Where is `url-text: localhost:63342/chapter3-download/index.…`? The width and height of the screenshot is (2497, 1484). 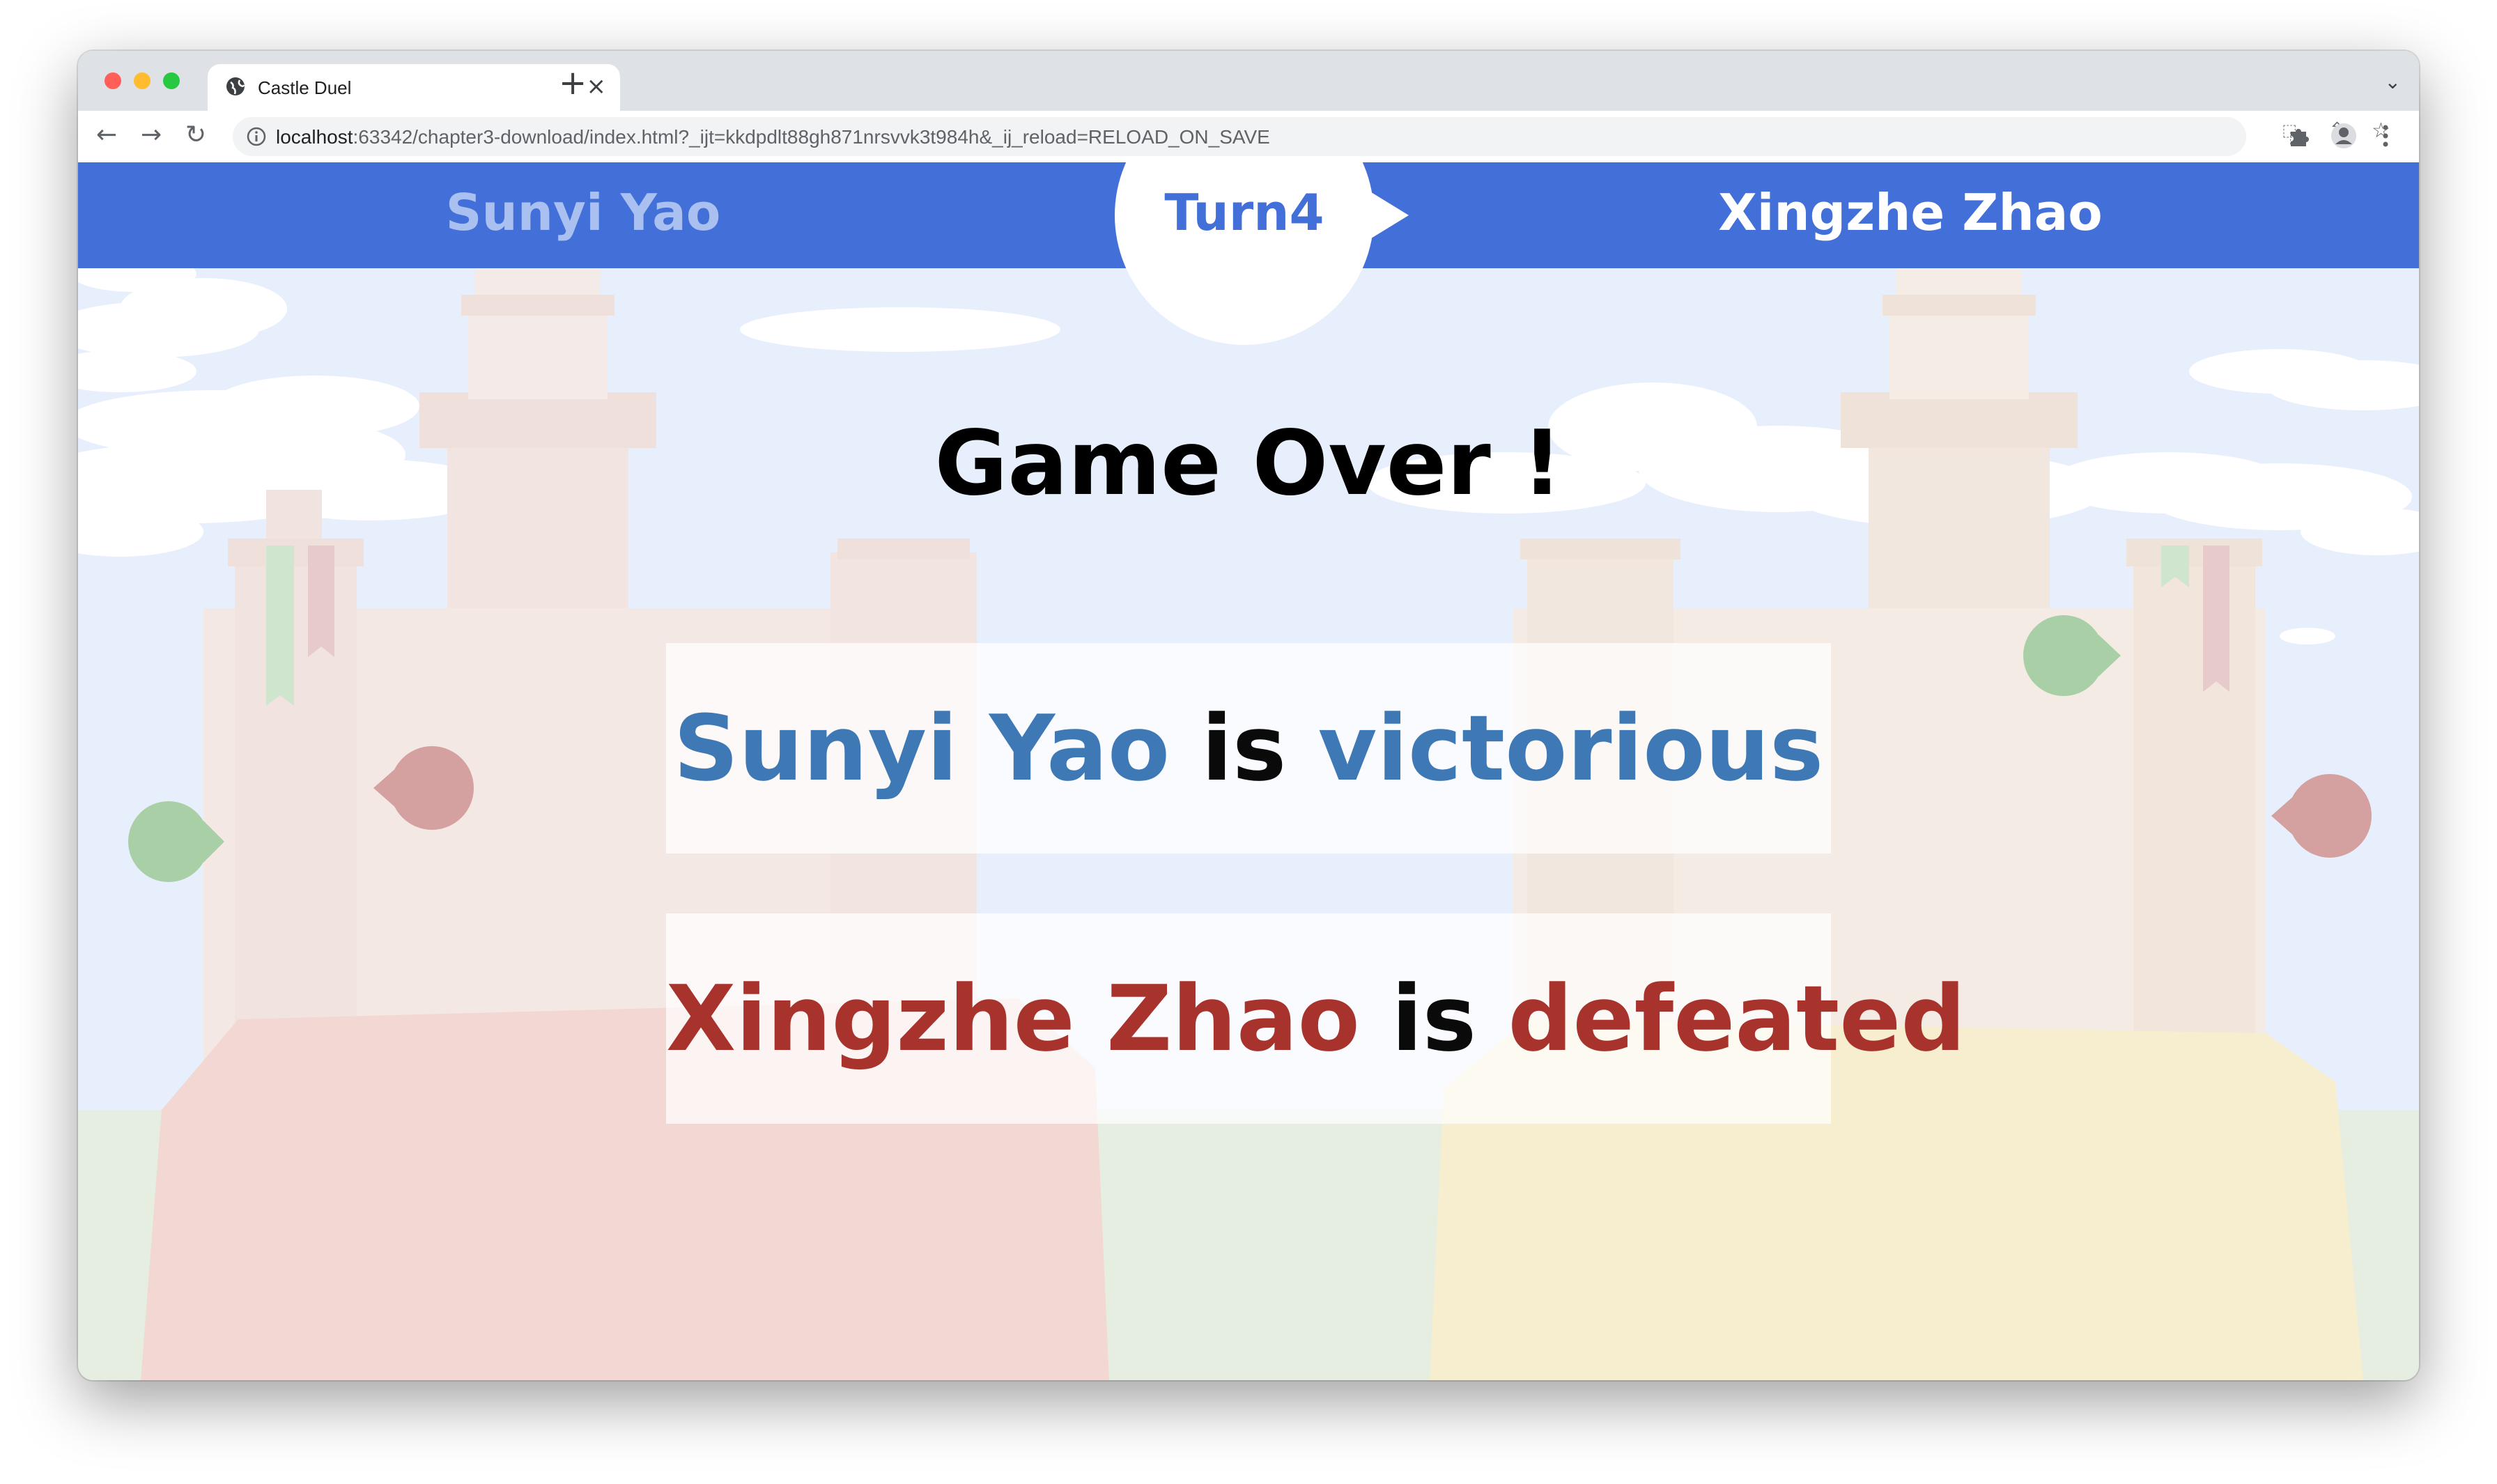 url-text: localhost:63342/chapter3-download/index.… is located at coordinates (773, 137).